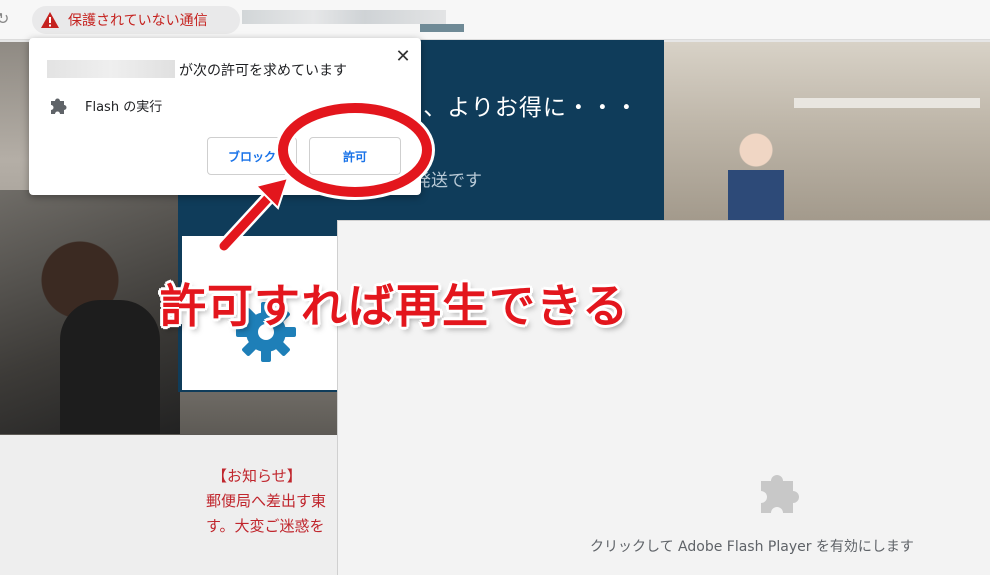 The height and width of the screenshot is (575, 990). I want to click on annotation-callout: 許可すれば再生できる, so click(395, 306).